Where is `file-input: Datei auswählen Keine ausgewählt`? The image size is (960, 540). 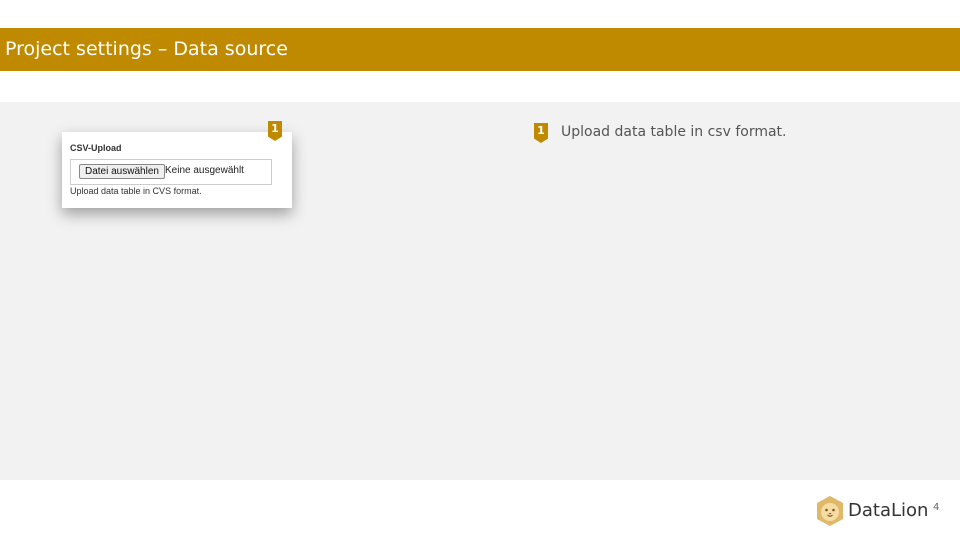
file-input: Datei auswählen Keine ausgewählt is located at coordinates (171, 172).